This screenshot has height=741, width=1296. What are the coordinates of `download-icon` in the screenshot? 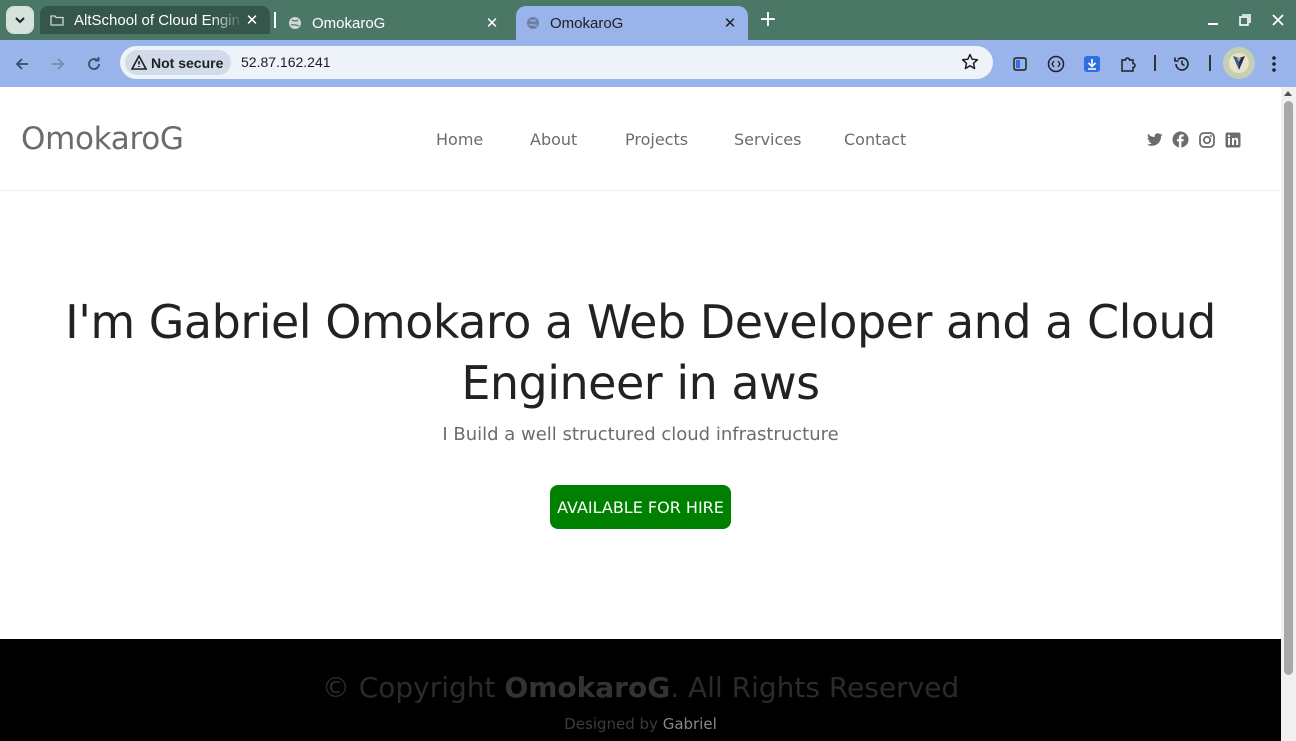 It's located at (1092, 64).